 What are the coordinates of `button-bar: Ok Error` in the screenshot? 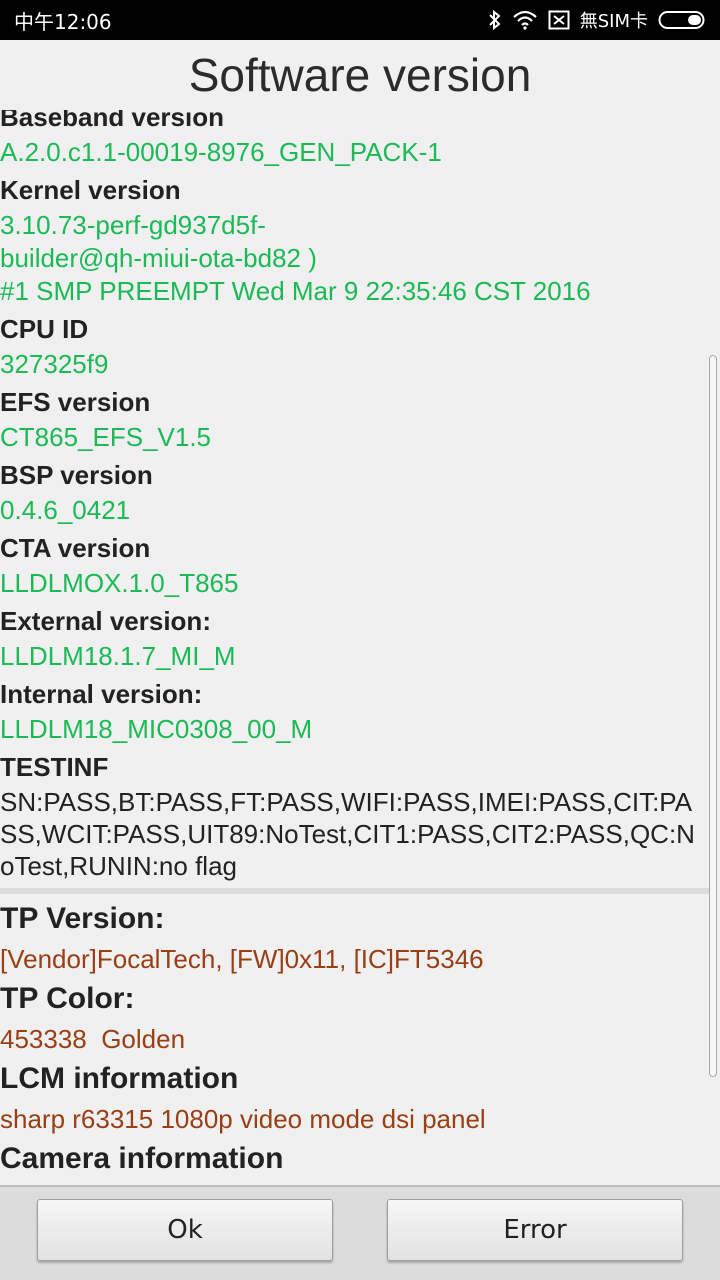 It's located at (360, 1232).